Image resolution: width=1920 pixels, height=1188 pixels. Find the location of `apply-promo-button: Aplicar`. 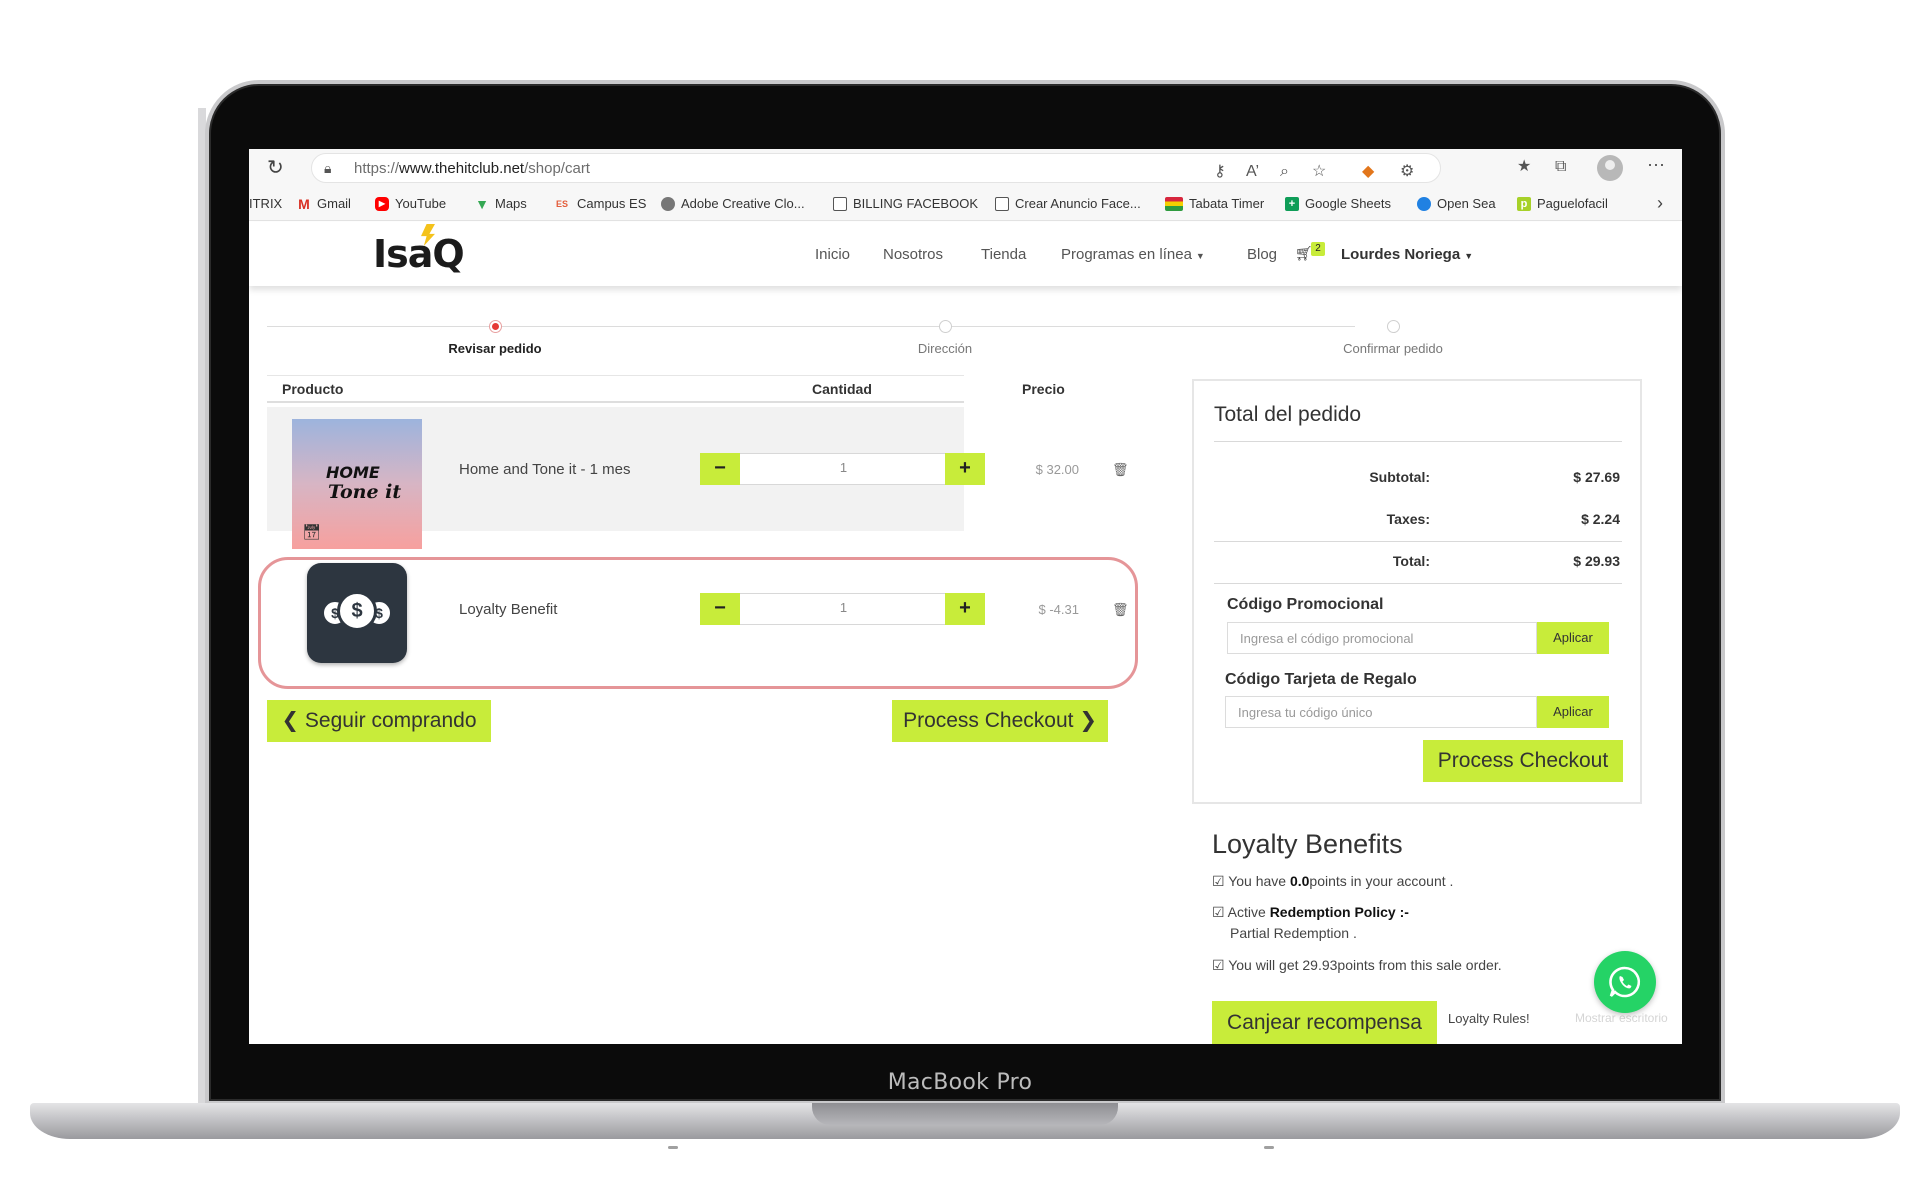

apply-promo-button: Aplicar is located at coordinates (1573, 638).